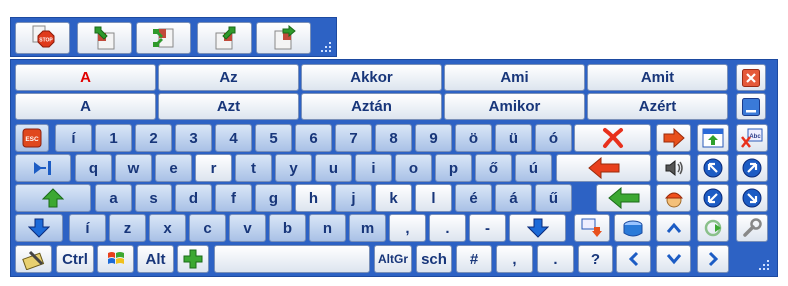 The image size is (788, 286). Describe the element at coordinates (623, 198) in the screenshot. I see `enter-key` at that location.